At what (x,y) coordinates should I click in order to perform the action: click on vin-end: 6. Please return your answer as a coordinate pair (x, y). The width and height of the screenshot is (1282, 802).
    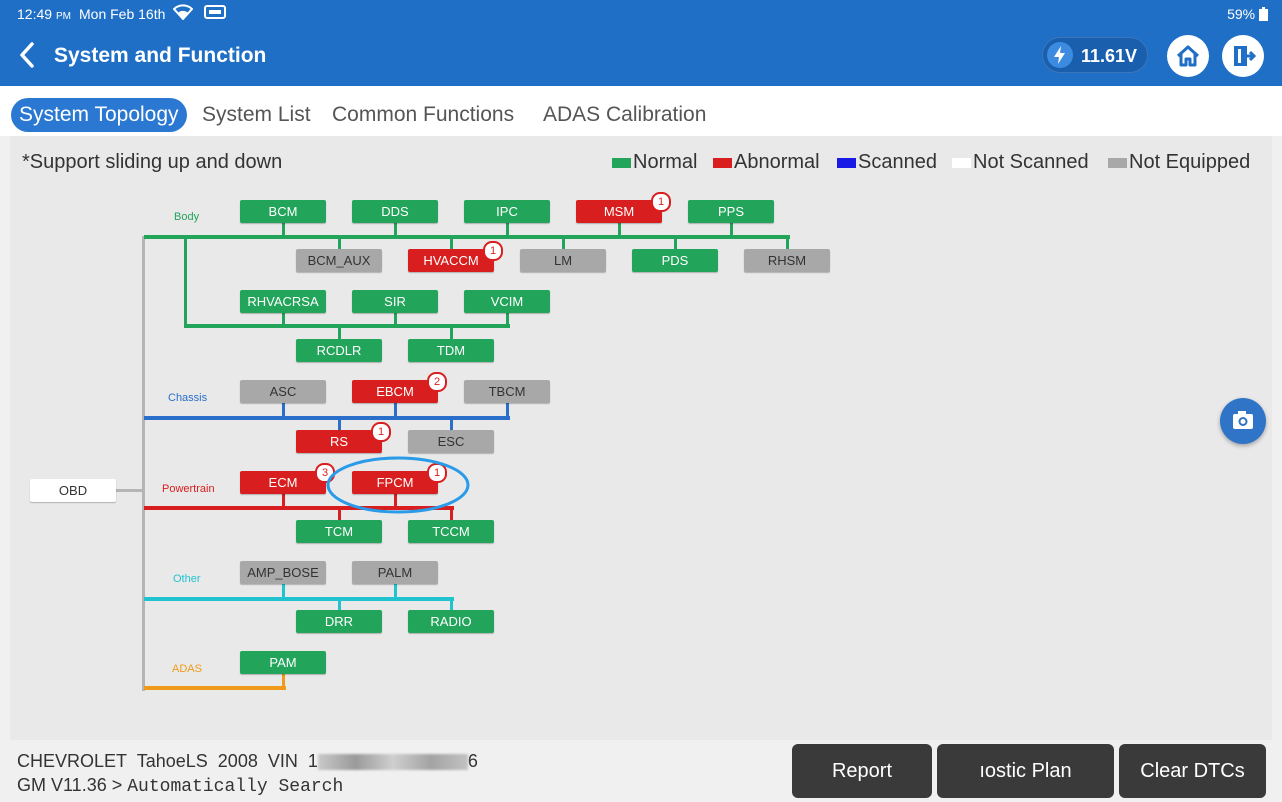
    Looking at the image, I should click on (472, 761).